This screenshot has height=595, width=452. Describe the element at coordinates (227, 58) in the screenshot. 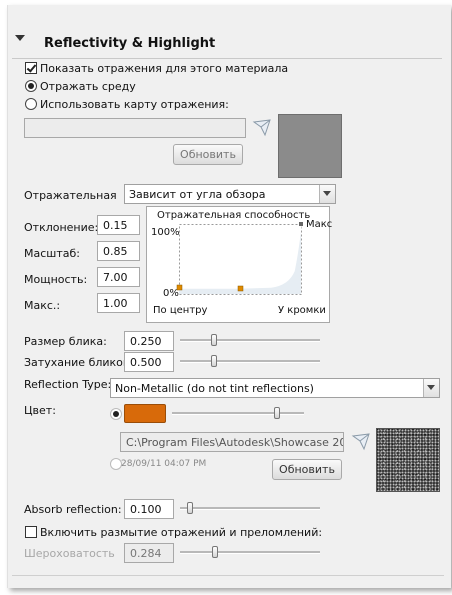

I see `header-divider` at that location.